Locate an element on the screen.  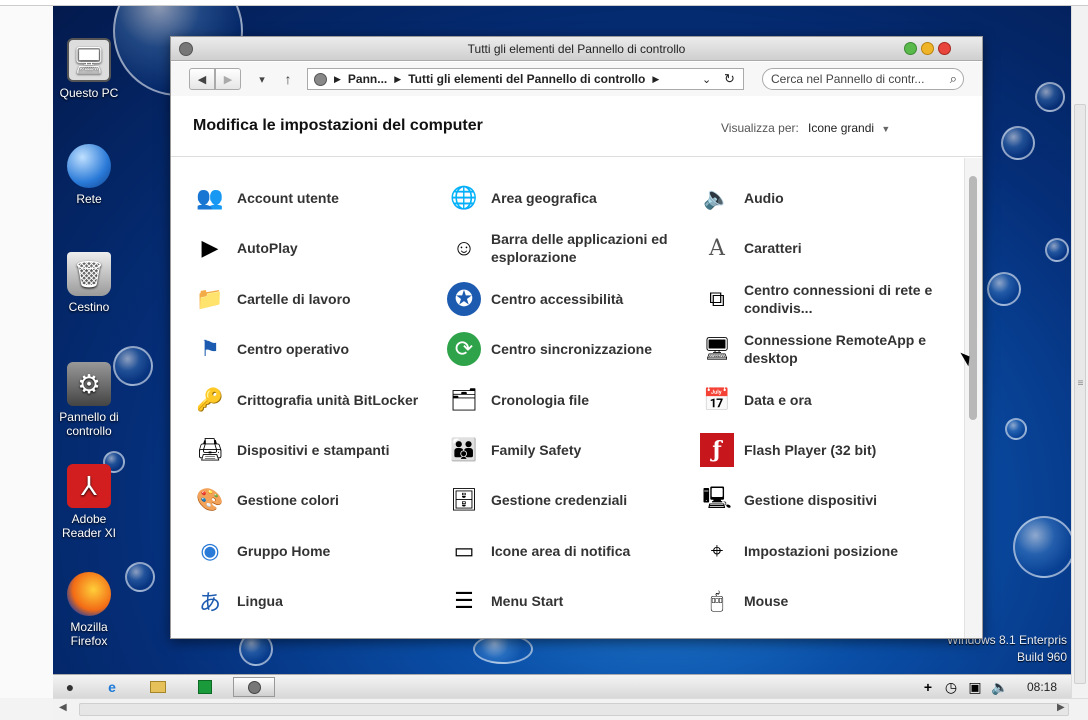
control-panel-item: 🖥 Connessione RemoteApp e desktop is located at coordinates (820, 349).